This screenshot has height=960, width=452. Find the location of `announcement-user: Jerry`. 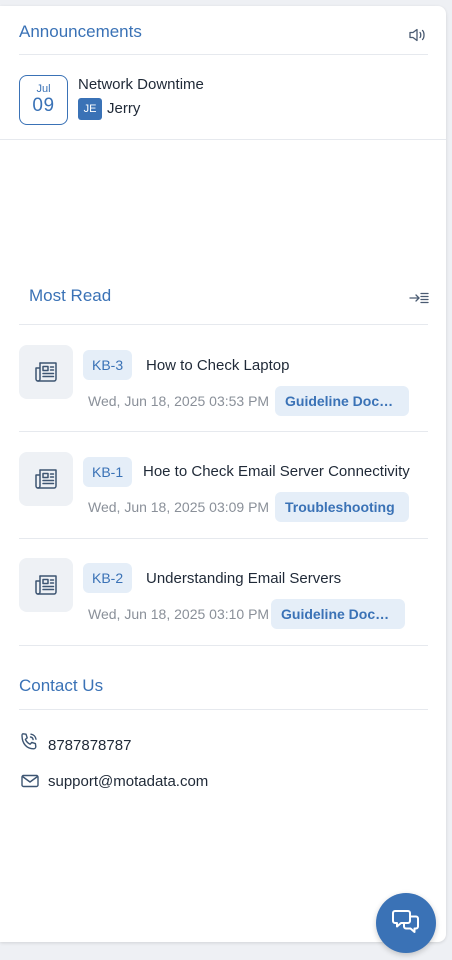

announcement-user: Jerry is located at coordinates (124, 108).